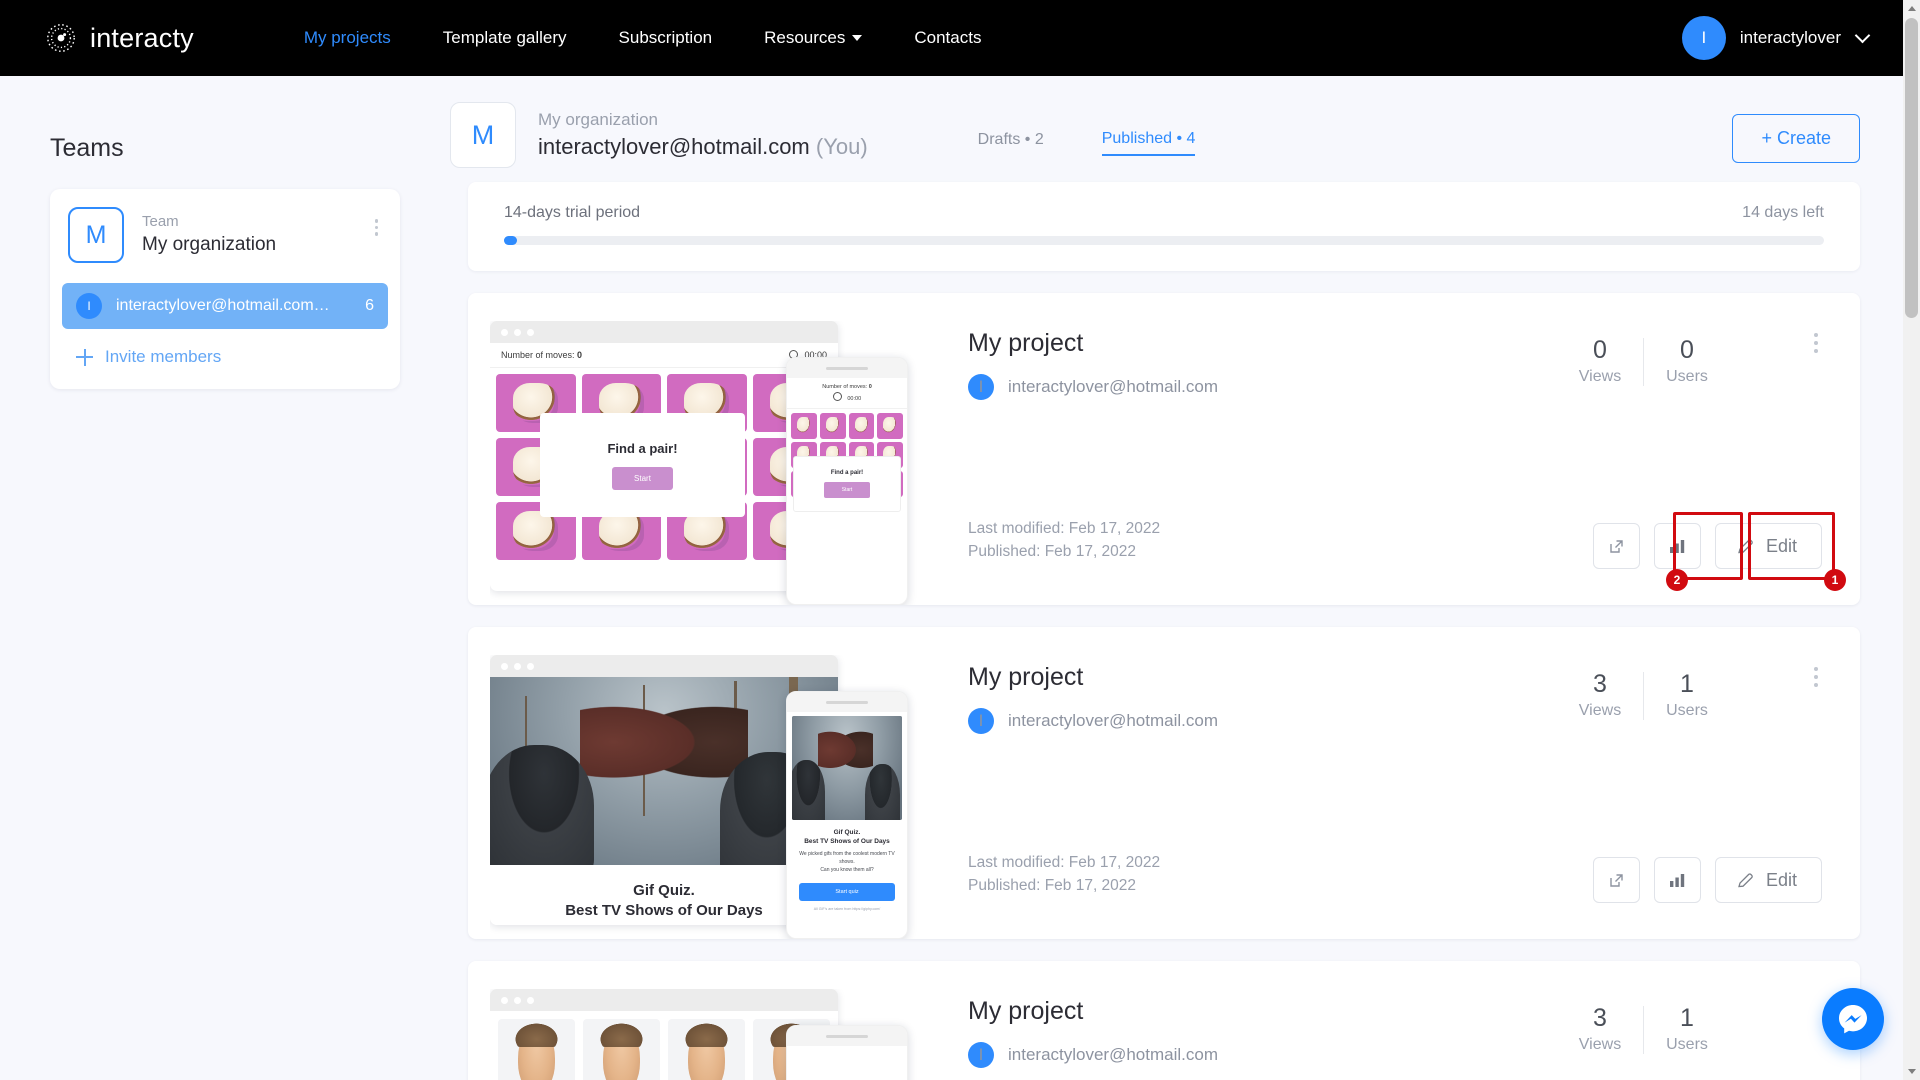  What do you see at coordinates (369, 305) in the screenshot?
I see `member-project-count: 6` at bounding box center [369, 305].